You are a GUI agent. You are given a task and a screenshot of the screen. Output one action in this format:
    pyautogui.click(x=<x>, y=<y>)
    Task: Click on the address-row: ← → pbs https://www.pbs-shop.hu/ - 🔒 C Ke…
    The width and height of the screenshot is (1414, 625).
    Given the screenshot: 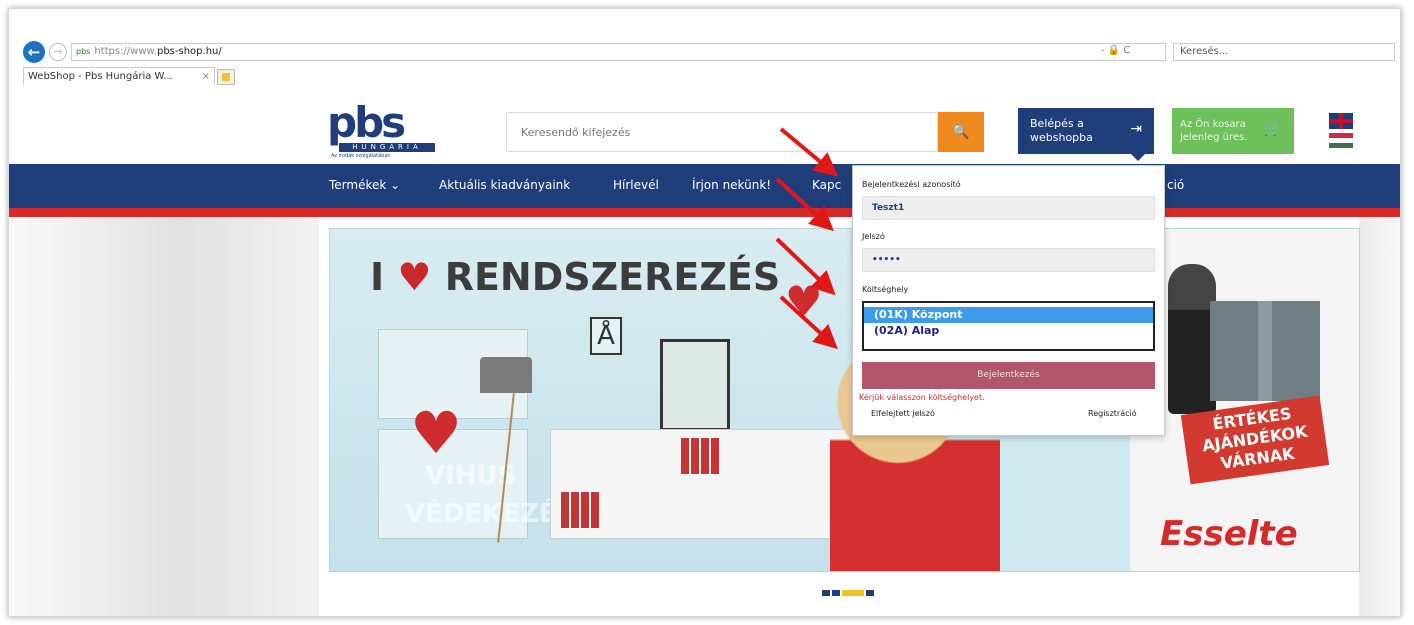 What is the action you would take?
    pyautogui.click(x=704, y=52)
    